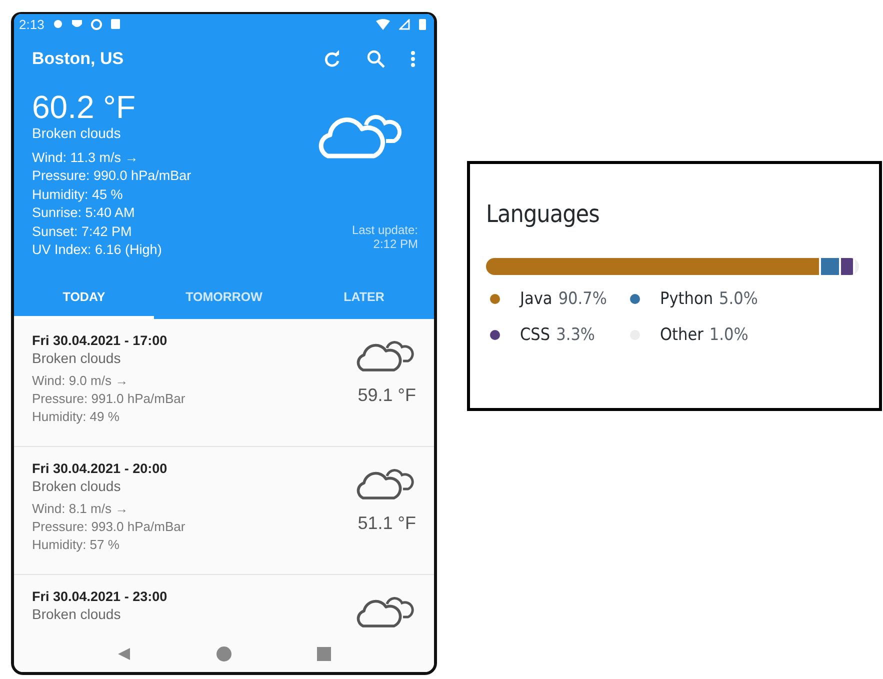 This screenshot has height=679, width=883. What do you see at coordinates (97, 250) in the screenshot?
I see `weather-detail: UV Index: 6.16 (High)` at bounding box center [97, 250].